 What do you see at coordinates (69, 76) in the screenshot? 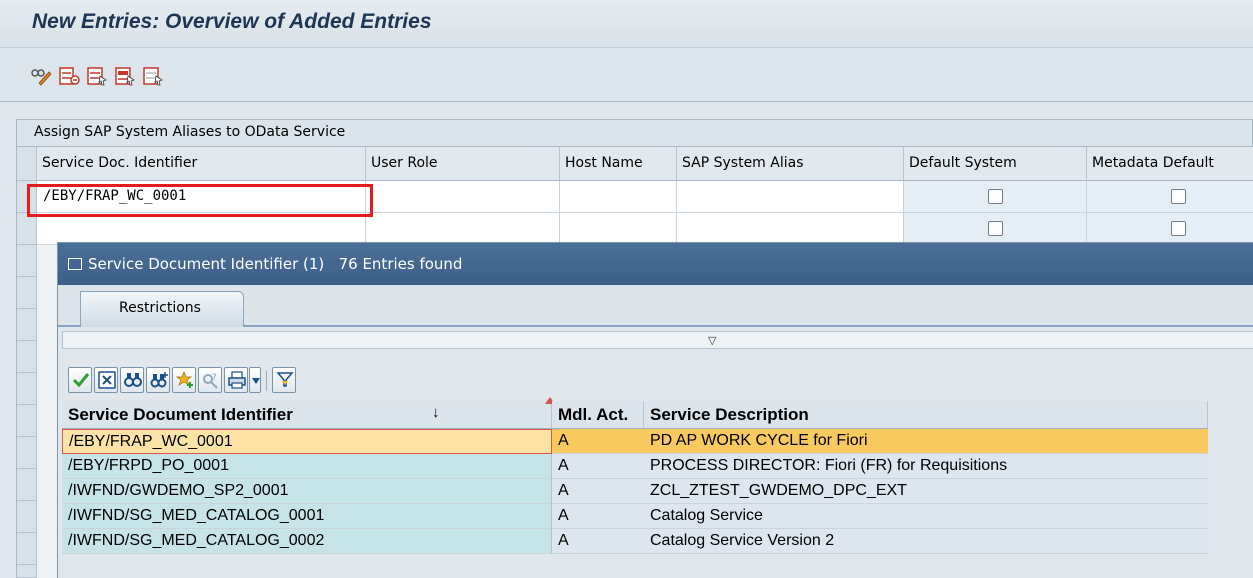
I see `delete-row-icon` at bounding box center [69, 76].